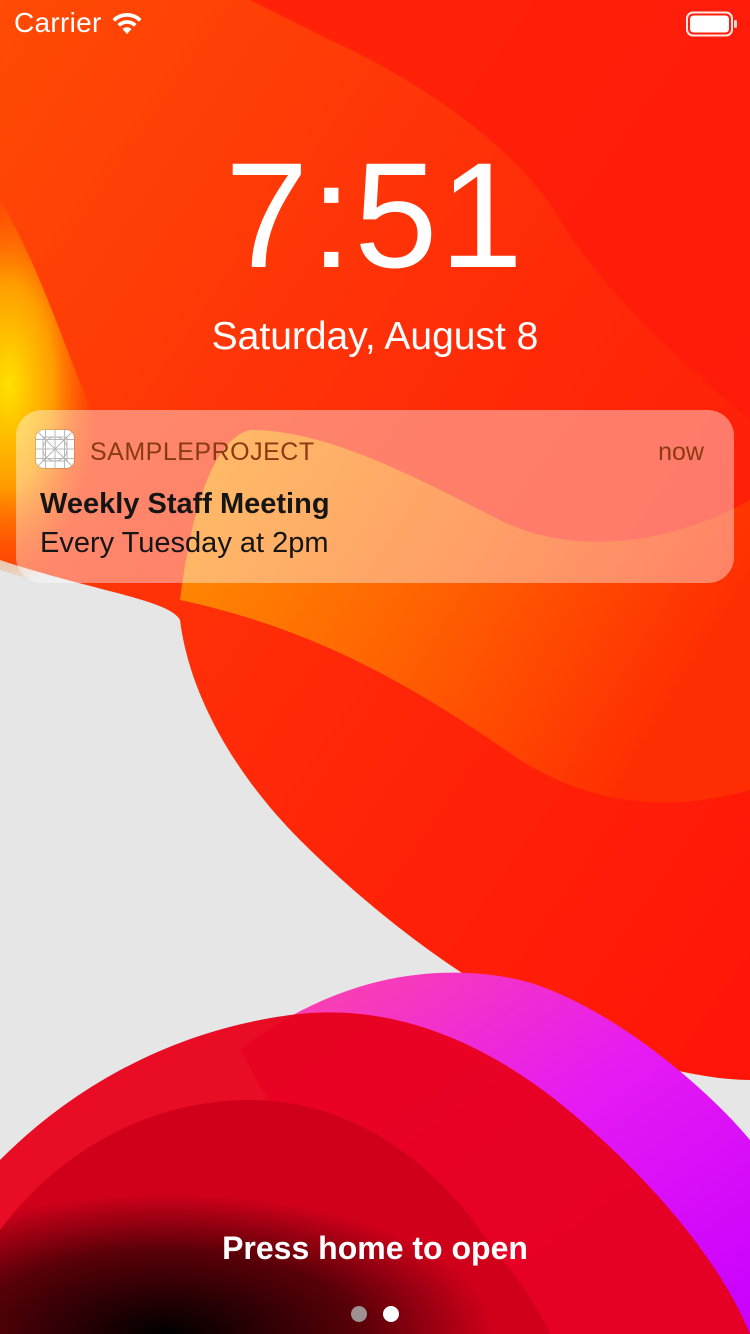  I want to click on battery-icon, so click(711, 24).